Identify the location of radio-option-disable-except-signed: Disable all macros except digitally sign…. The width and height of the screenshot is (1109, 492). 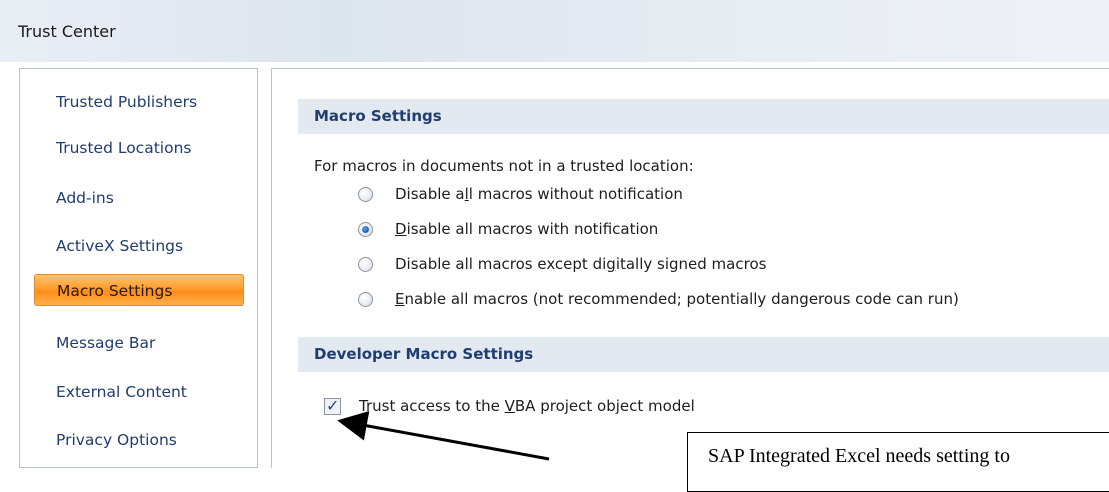
(562, 264).